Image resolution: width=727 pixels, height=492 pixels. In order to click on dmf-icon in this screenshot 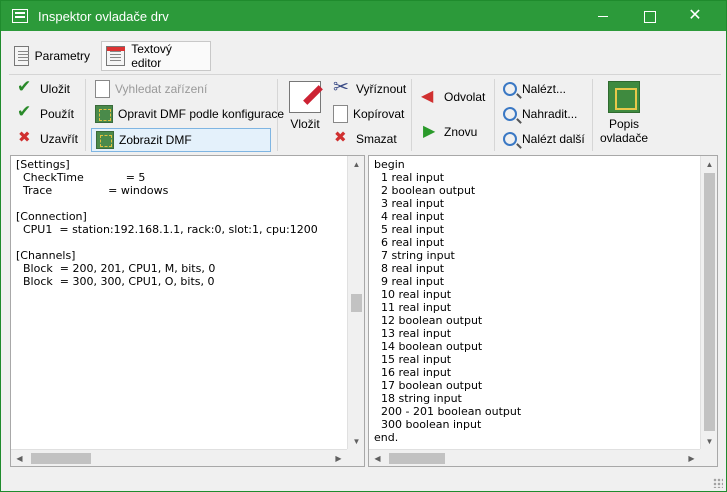, I will do `click(105, 140)`.